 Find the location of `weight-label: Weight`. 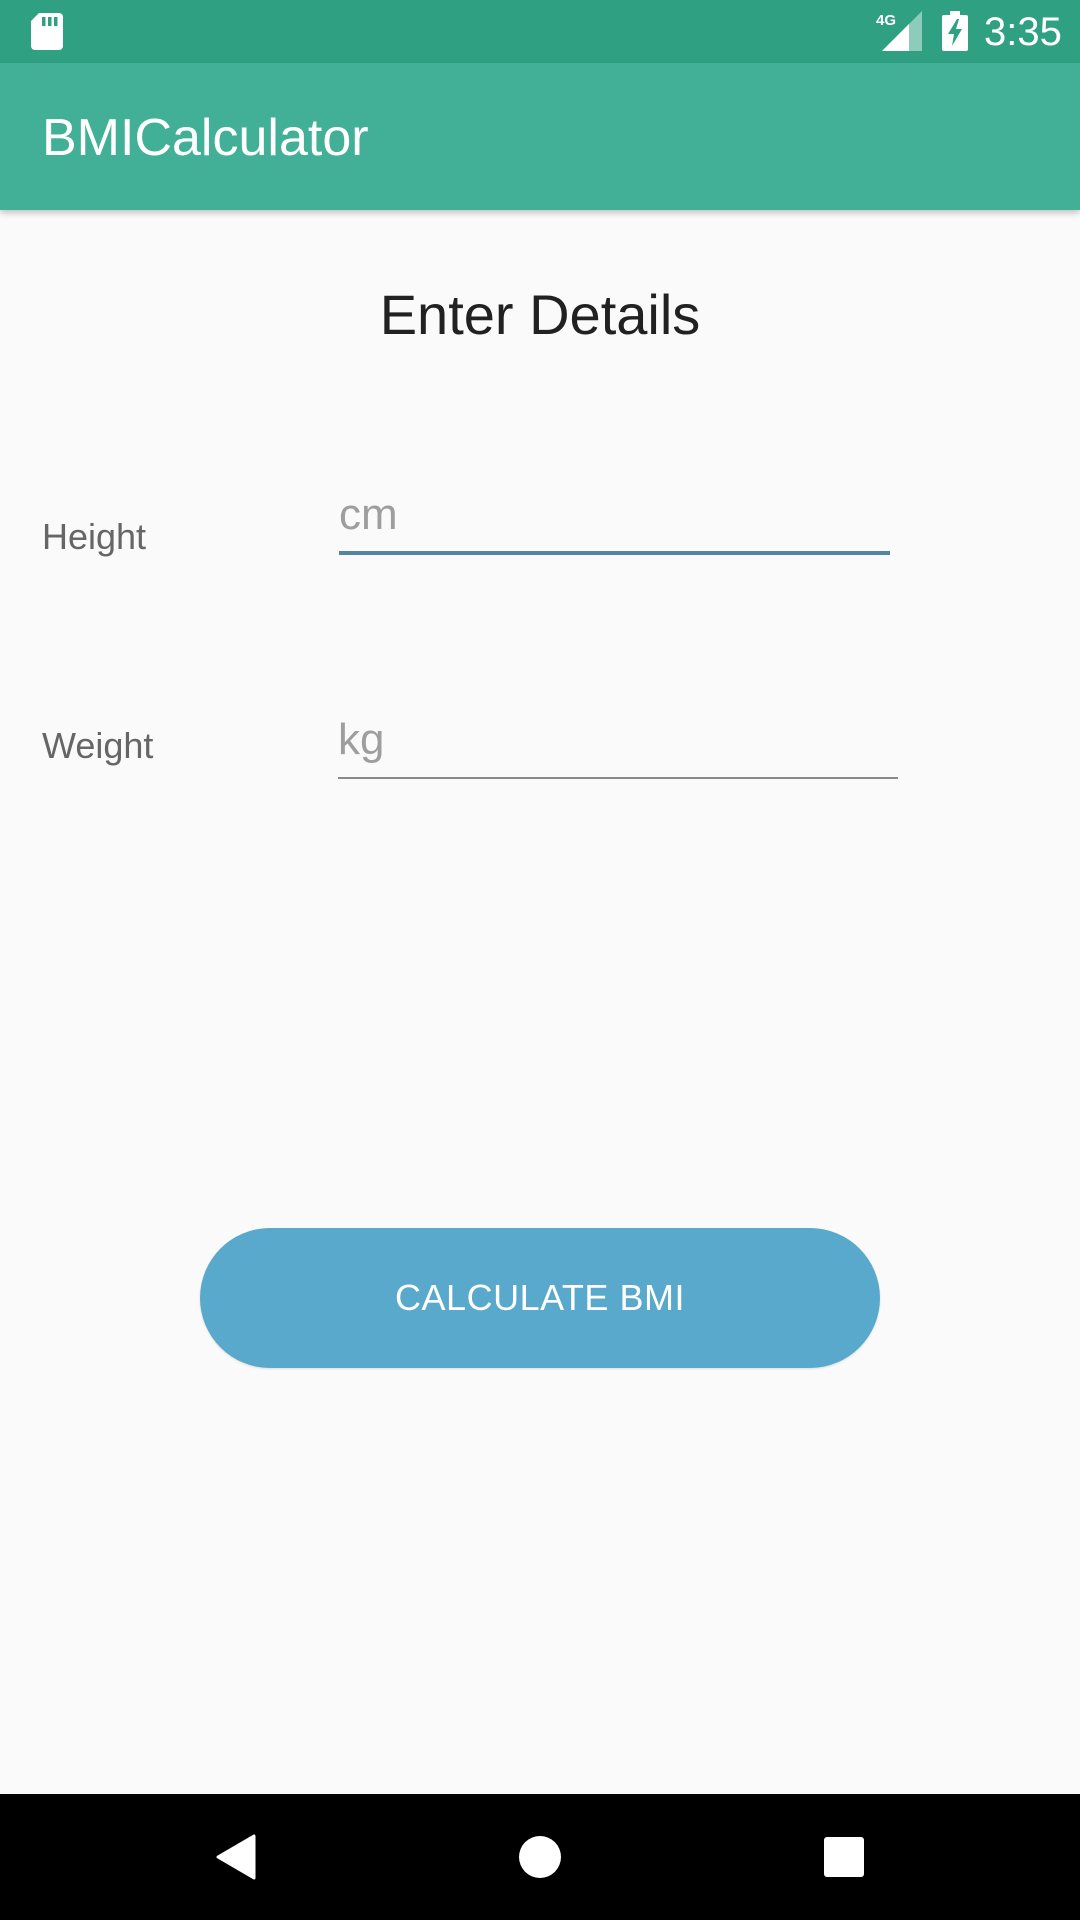

weight-label: Weight is located at coordinates (98, 745).